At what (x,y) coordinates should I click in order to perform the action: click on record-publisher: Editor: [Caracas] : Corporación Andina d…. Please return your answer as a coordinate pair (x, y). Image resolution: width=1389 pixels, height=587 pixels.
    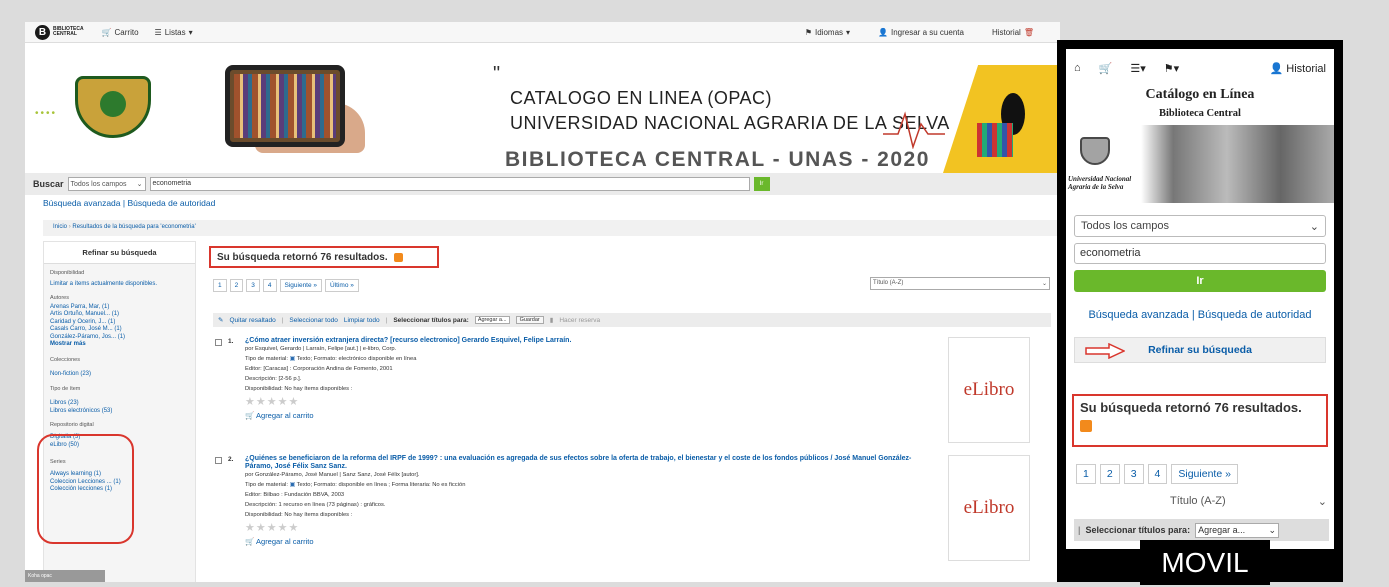
    Looking at the image, I should click on (319, 369).